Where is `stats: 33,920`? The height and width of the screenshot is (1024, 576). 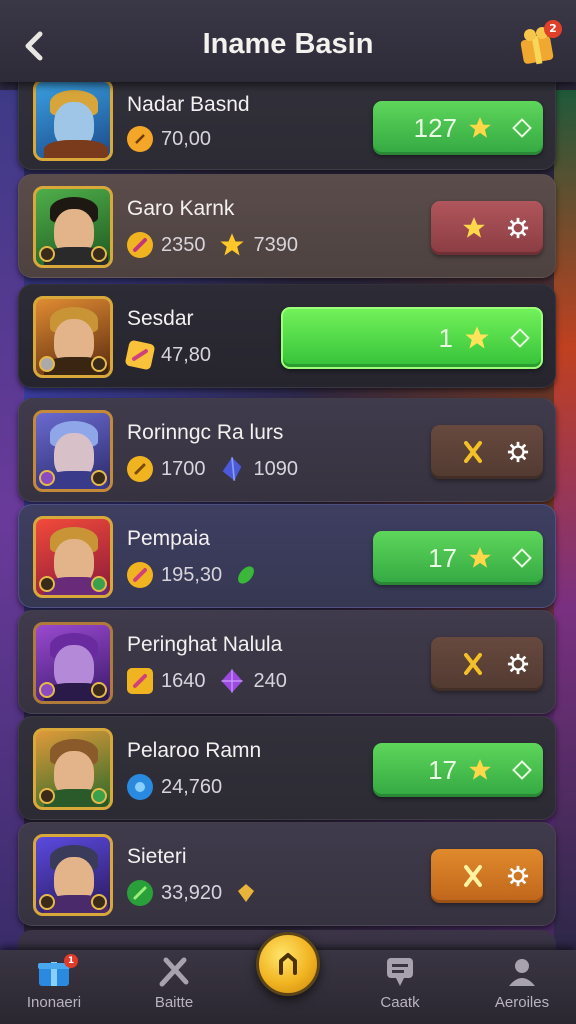 stats: 33,920 is located at coordinates (192, 893).